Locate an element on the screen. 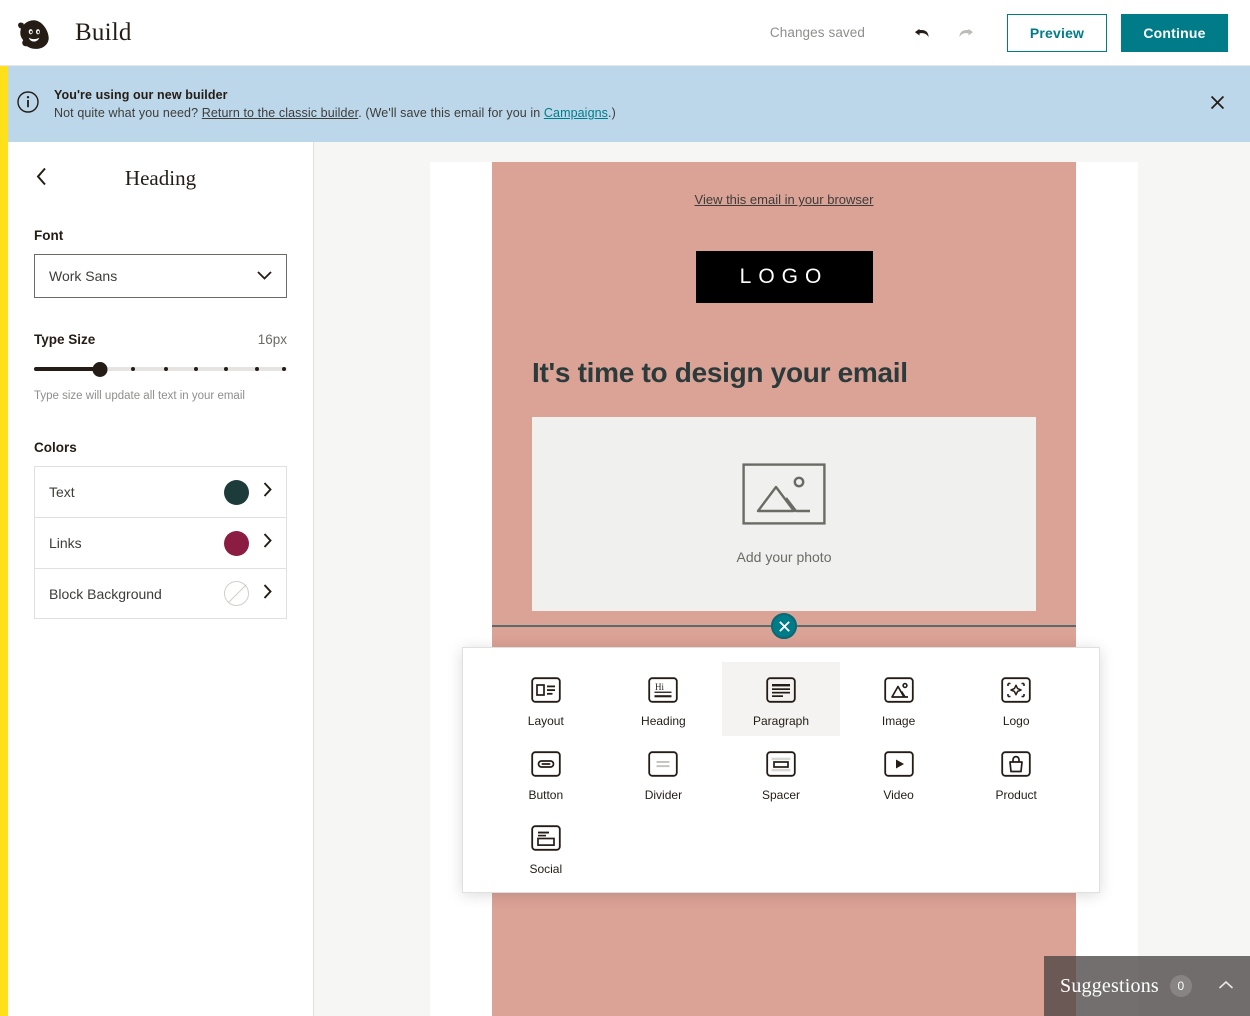 This screenshot has width=1250, height=1016. chevron-up-icon is located at coordinates (1226, 986).